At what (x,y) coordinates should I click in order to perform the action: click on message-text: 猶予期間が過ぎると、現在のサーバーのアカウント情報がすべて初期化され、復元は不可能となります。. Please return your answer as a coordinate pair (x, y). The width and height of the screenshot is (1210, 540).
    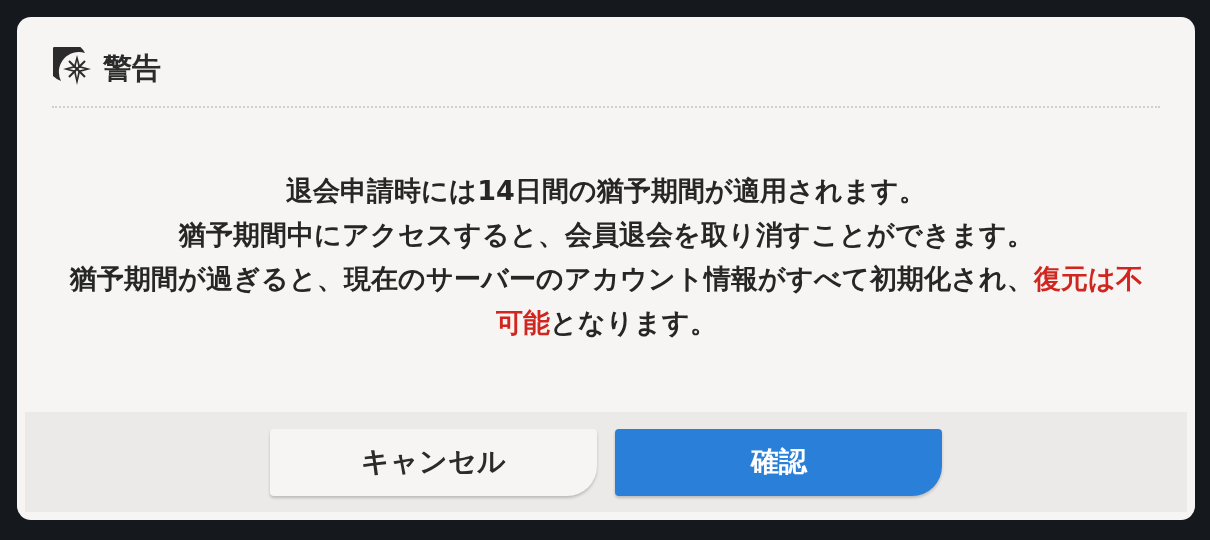
    Looking at the image, I should click on (606, 301).